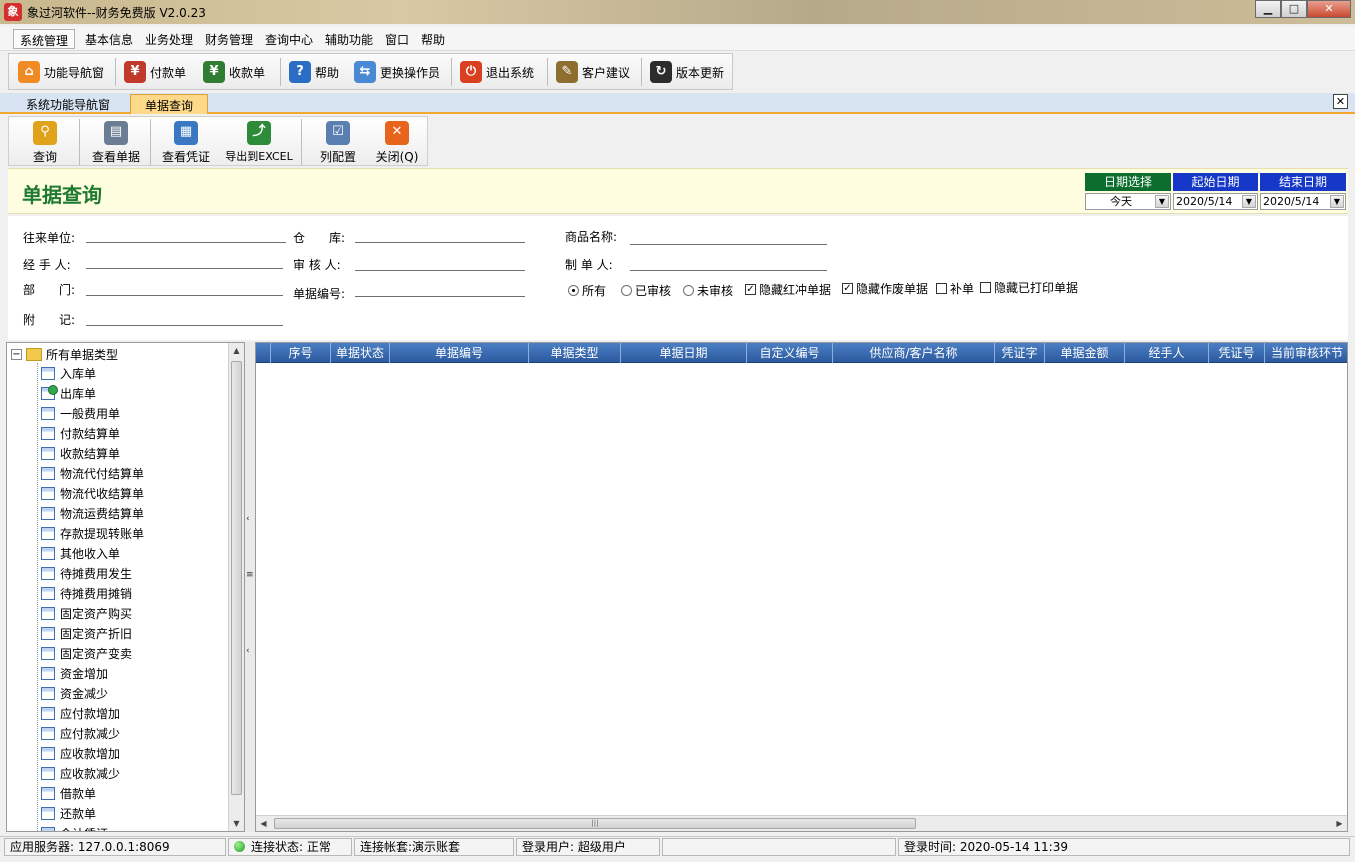 This screenshot has height=862, width=1355. What do you see at coordinates (169, 39) in the screenshot?
I see `menu-business: 业务处理` at bounding box center [169, 39].